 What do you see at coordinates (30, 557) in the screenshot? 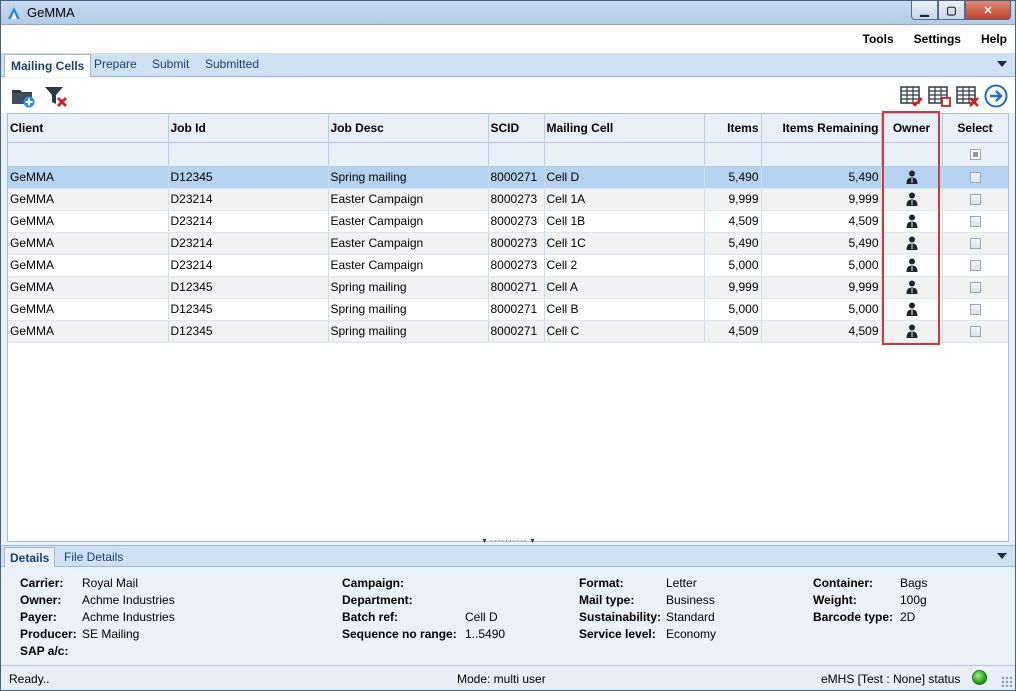
I see `tab-details: Details` at bounding box center [30, 557].